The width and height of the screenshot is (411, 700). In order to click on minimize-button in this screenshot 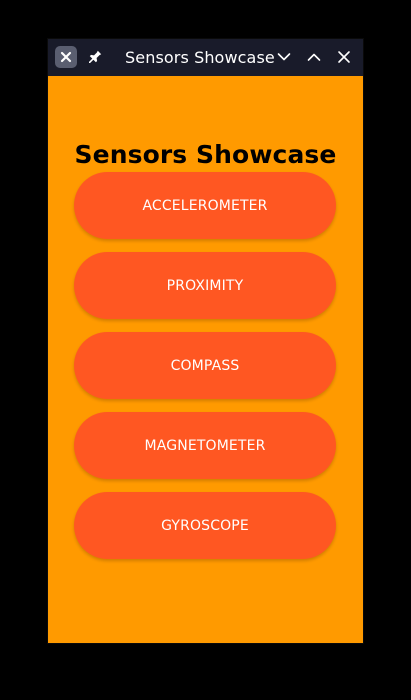, I will do `click(284, 57)`.